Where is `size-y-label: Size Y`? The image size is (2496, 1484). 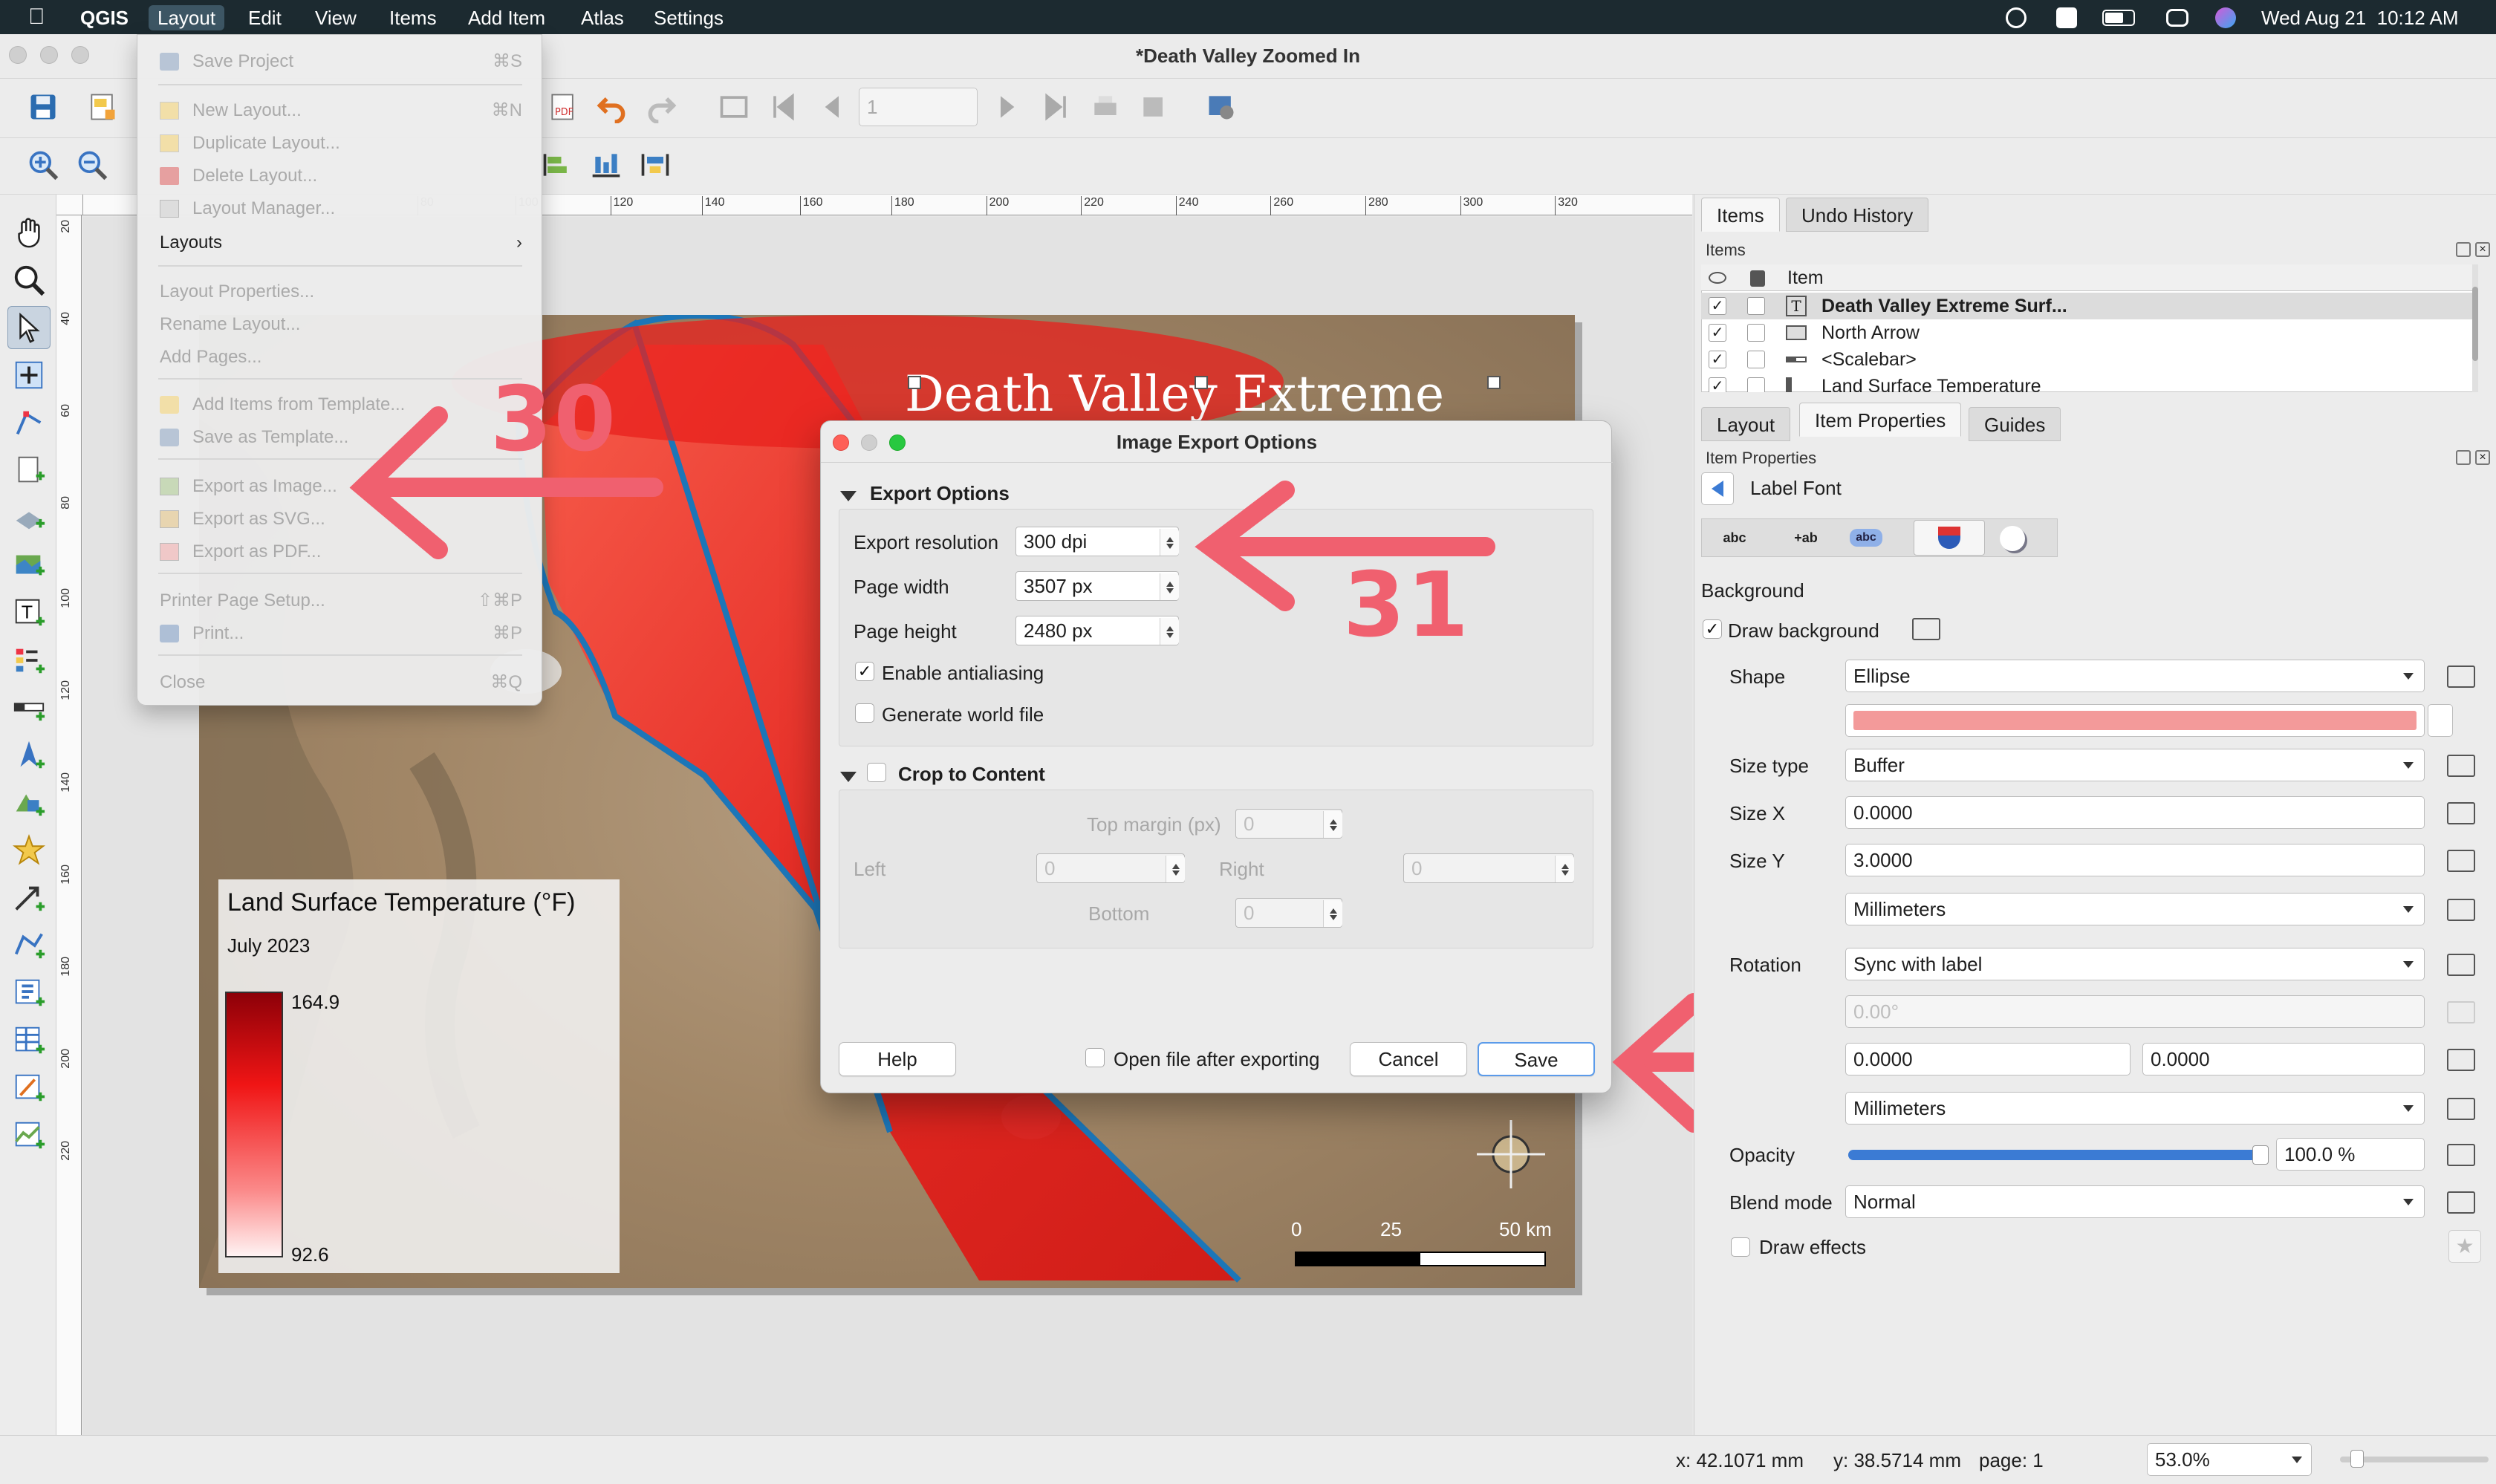 size-y-label: Size Y is located at coordinates (1757, 861).